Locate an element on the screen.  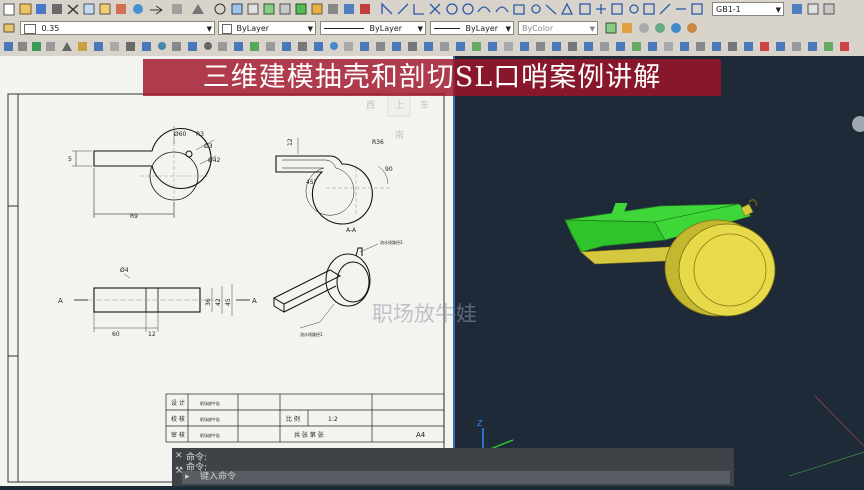
dim-60: 60 is located at coordinates (116, 334).